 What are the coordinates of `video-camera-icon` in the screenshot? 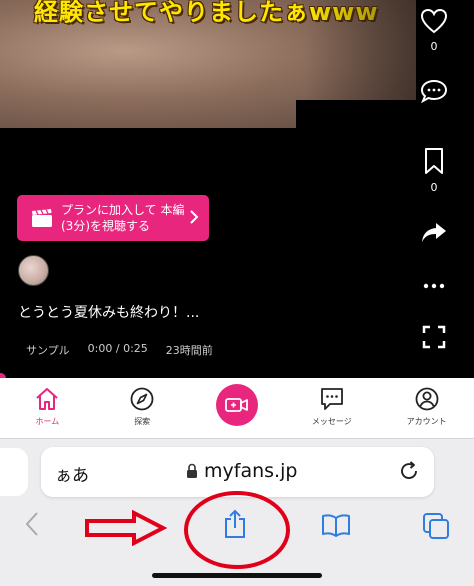 It's located at (236, 405).